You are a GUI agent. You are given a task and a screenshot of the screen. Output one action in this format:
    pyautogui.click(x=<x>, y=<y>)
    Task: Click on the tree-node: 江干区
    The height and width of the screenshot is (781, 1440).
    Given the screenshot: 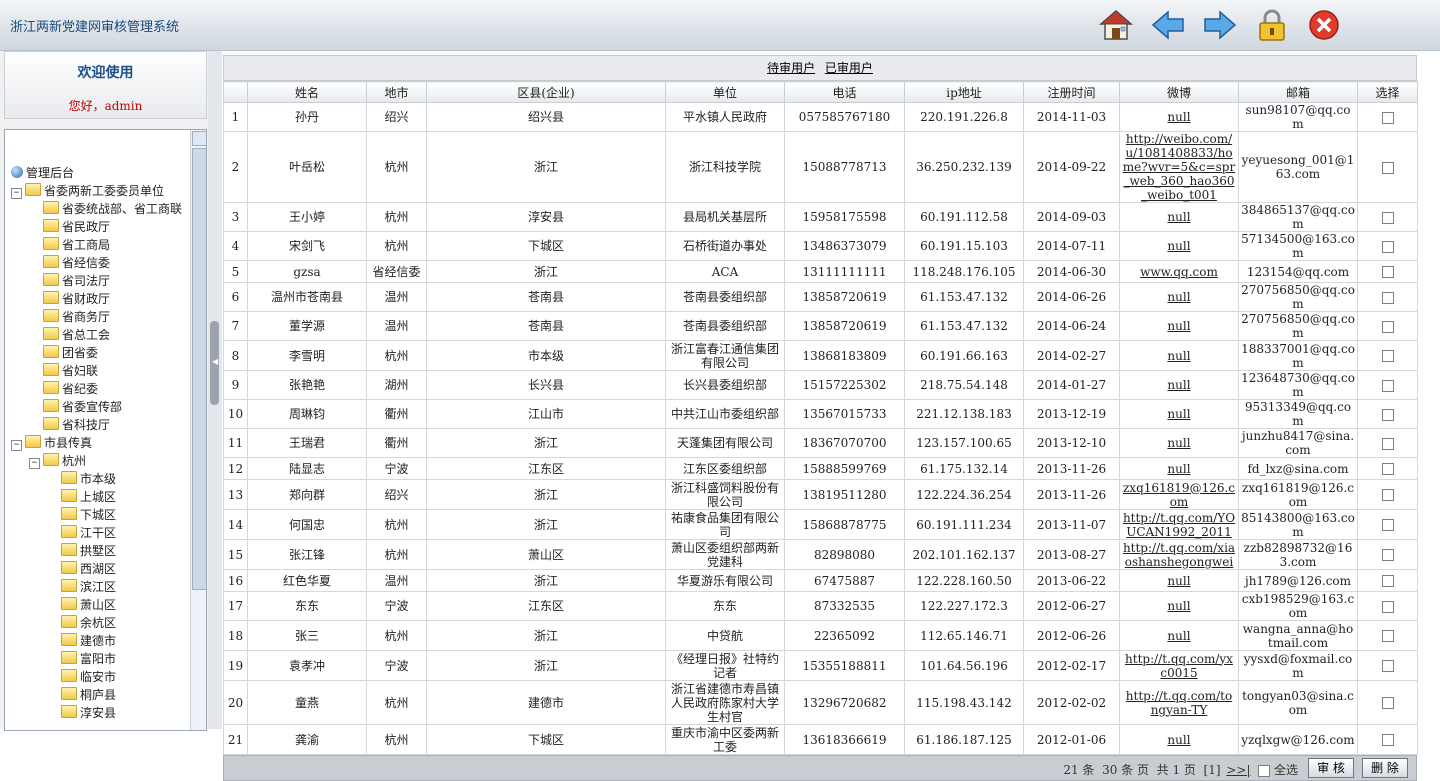 What is the action you would take?
    pyautogui.click(x=88, y=533)
    